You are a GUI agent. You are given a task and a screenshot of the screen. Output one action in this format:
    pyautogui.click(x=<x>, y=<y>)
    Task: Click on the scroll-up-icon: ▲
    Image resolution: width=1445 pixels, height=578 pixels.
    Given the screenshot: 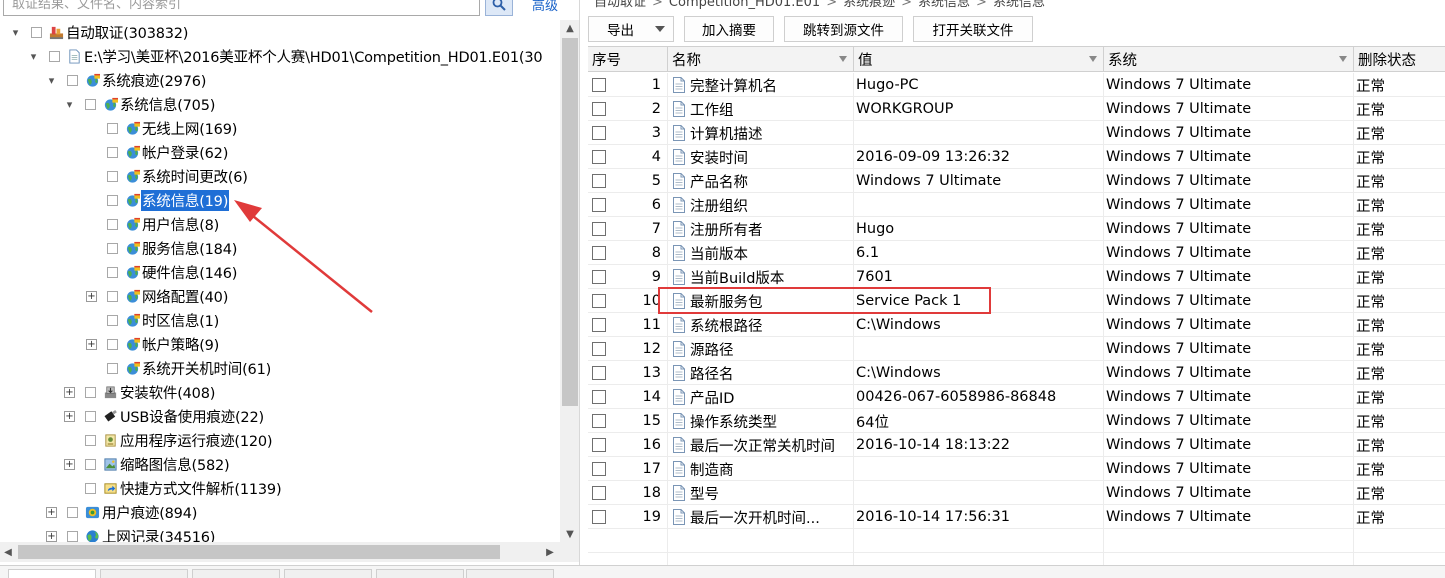 What is the action you would take?
    pyautogui.click(x=569, y=28)
    